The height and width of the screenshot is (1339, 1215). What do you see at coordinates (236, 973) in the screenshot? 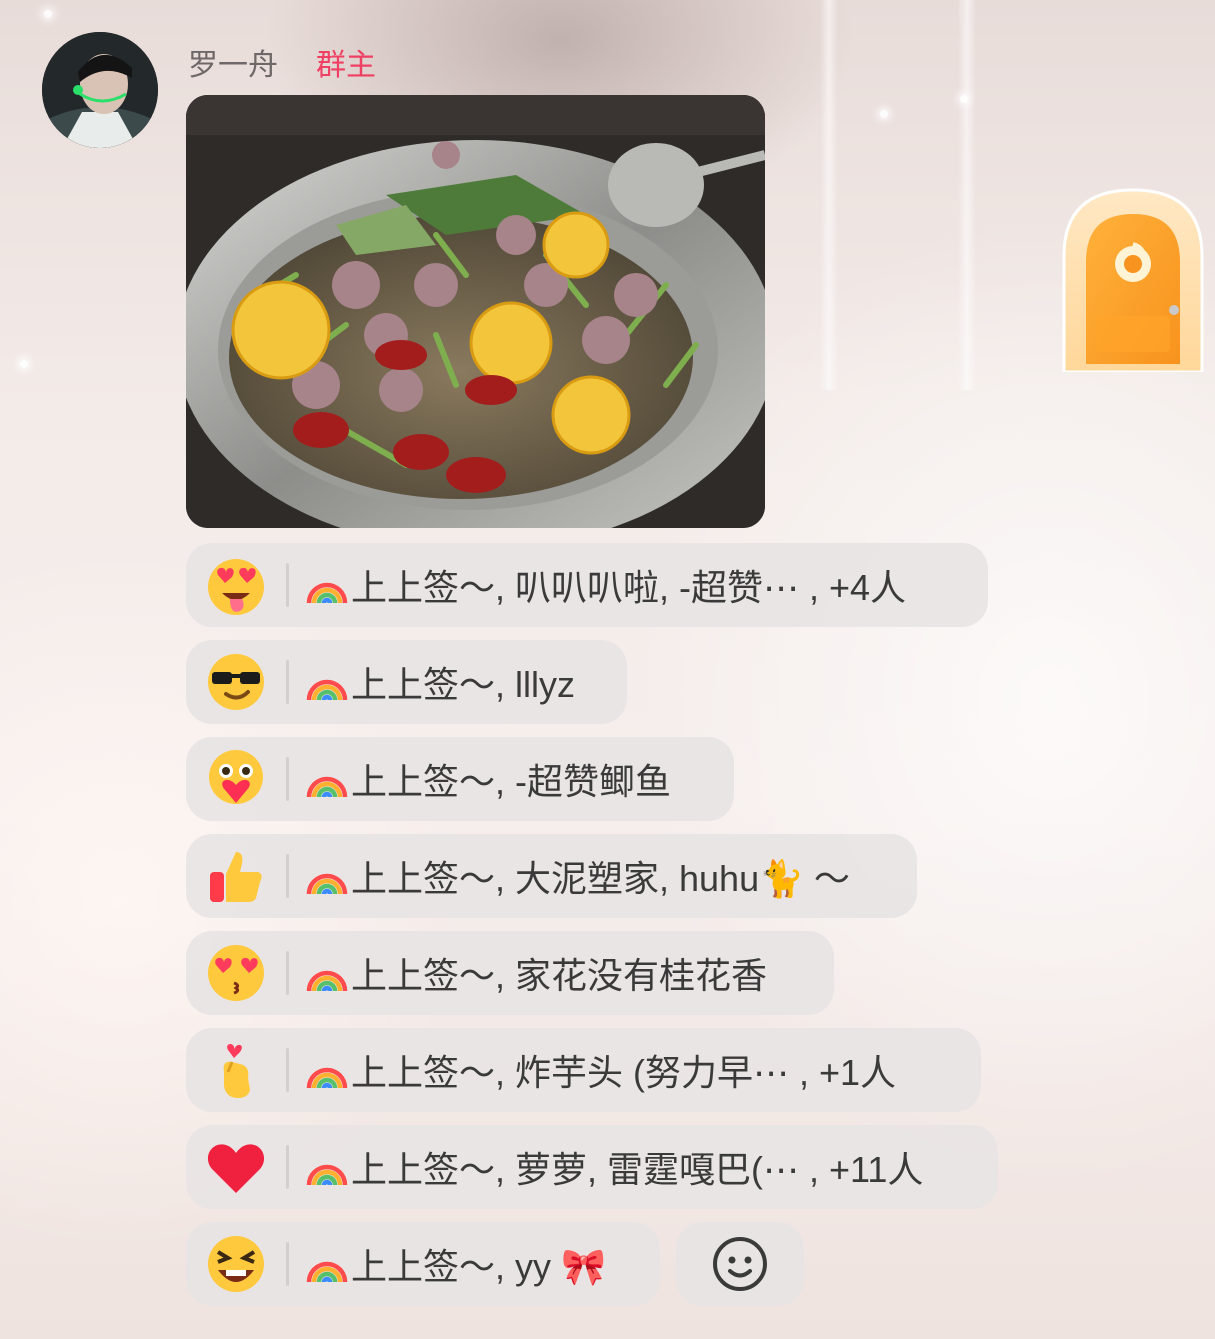
I see `kissing-heart-eyes-emoji` at bounding box center [236, 973].